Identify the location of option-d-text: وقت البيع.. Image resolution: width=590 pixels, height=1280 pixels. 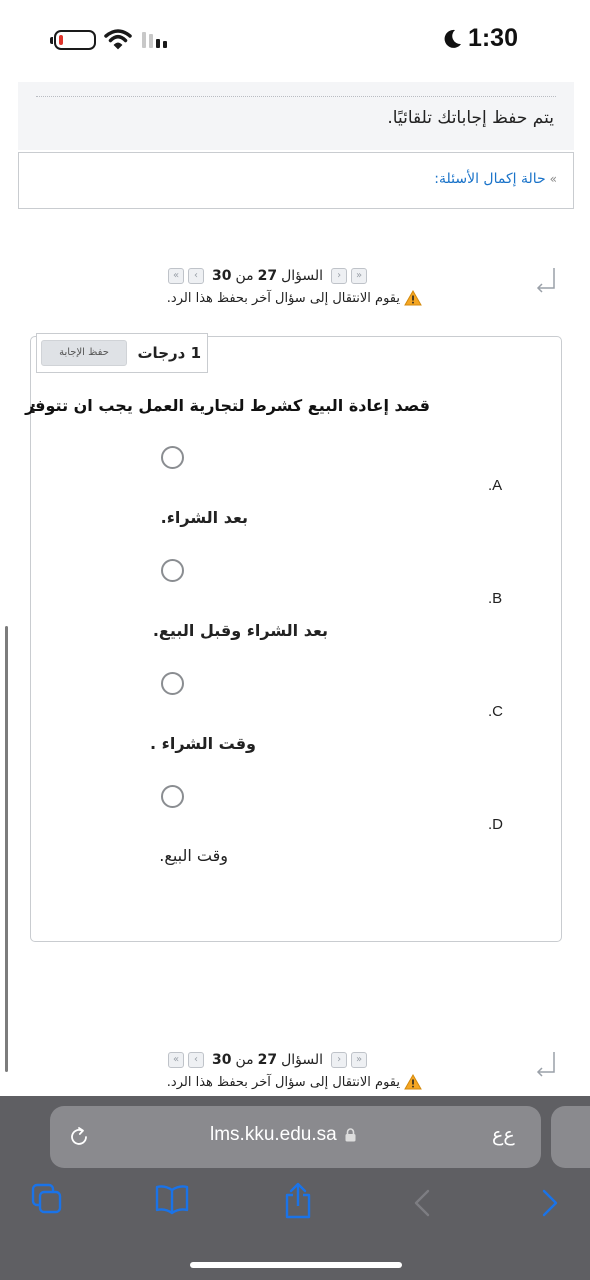
(193, 855).